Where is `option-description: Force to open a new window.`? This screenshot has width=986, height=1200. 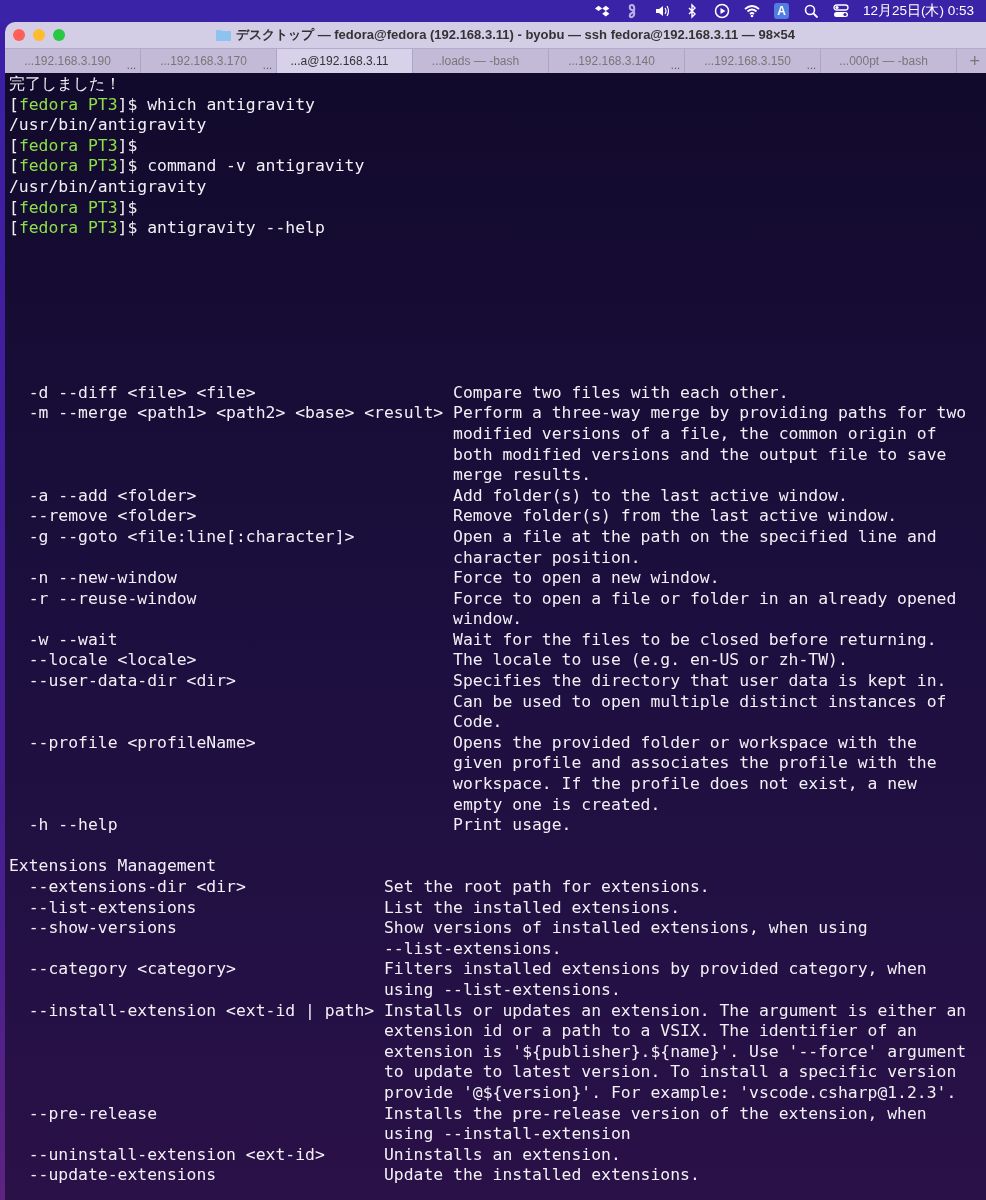 option-description: Force to open a new window. is located at coordinates (586, 578).